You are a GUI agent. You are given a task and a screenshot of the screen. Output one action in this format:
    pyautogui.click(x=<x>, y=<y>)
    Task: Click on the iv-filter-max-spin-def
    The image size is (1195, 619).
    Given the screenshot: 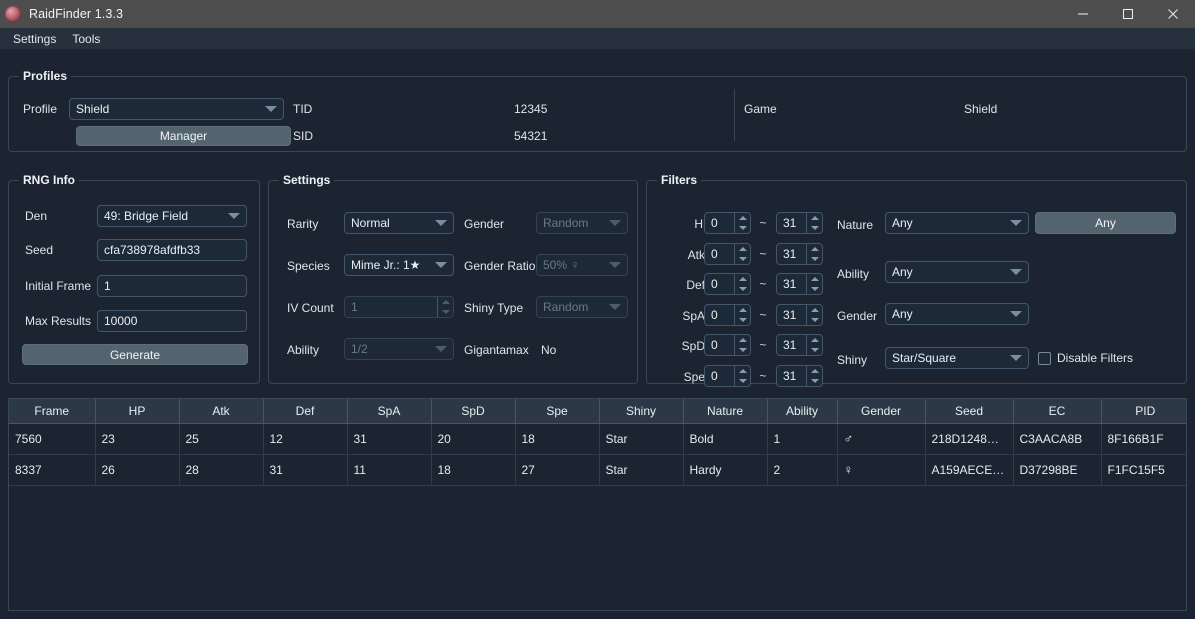 What is the action you would take?
    pyautogui.click(x=814, y=284)
    